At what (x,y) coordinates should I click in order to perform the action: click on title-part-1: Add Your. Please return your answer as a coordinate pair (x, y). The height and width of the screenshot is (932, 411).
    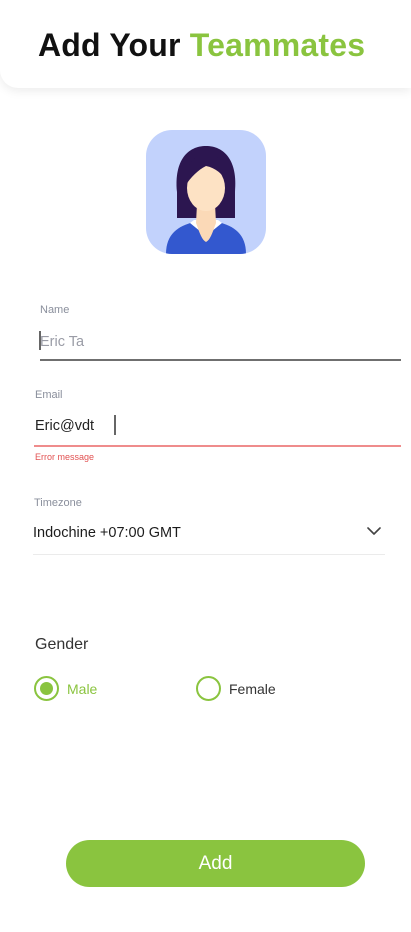
    Looking at the image, I should click on (109, 45).